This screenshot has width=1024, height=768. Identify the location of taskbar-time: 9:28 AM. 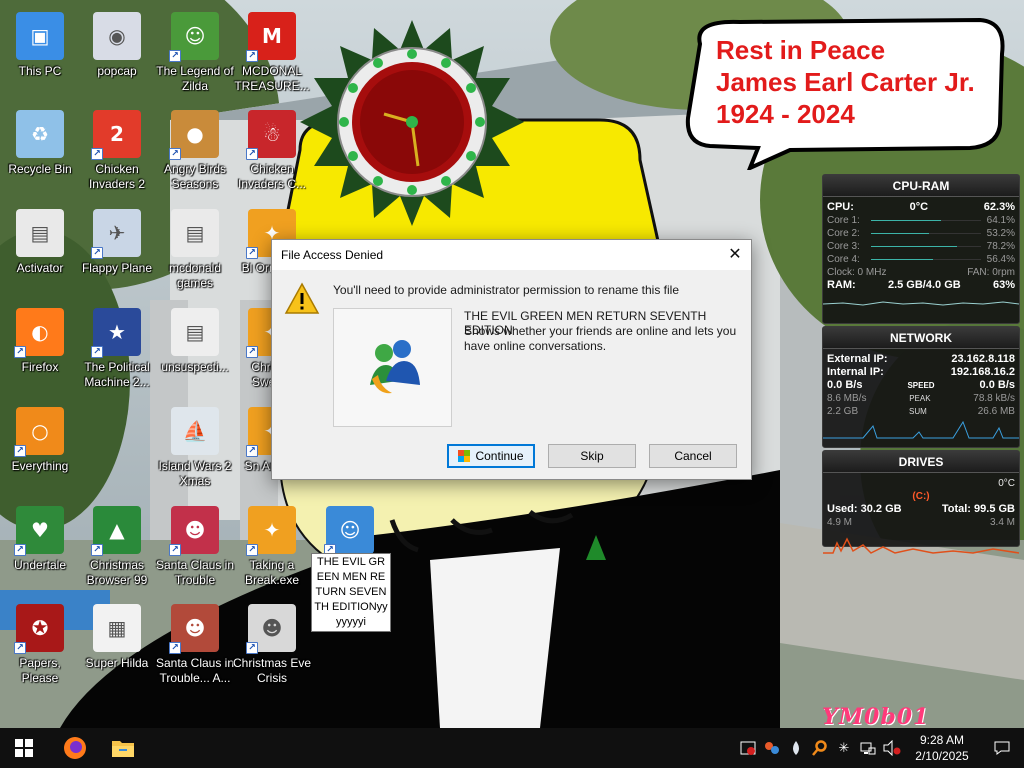
(942, 740).